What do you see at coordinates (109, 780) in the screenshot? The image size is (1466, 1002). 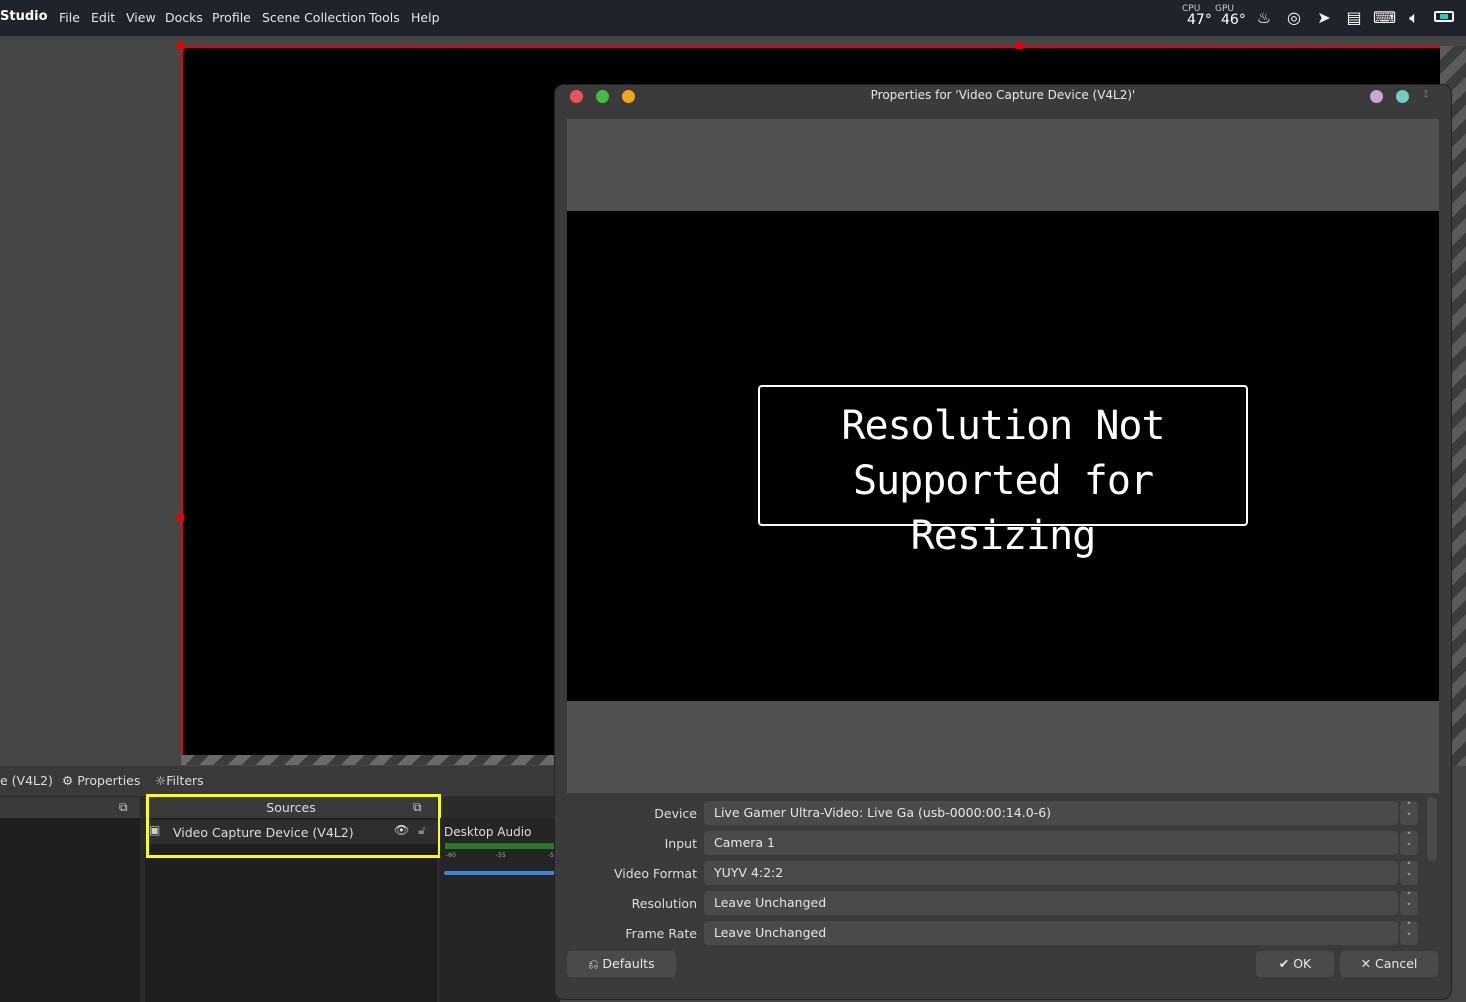 I see `properties-label: Properties` at bounding box center [109, 780].